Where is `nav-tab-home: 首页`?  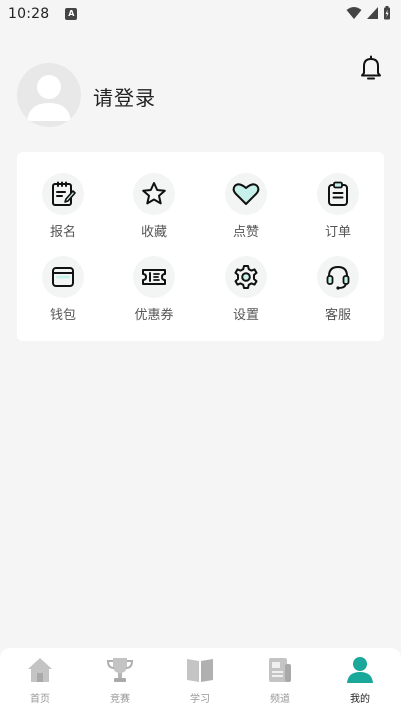
nav-tab-home: 首页 is located at coordinates (40, 682).